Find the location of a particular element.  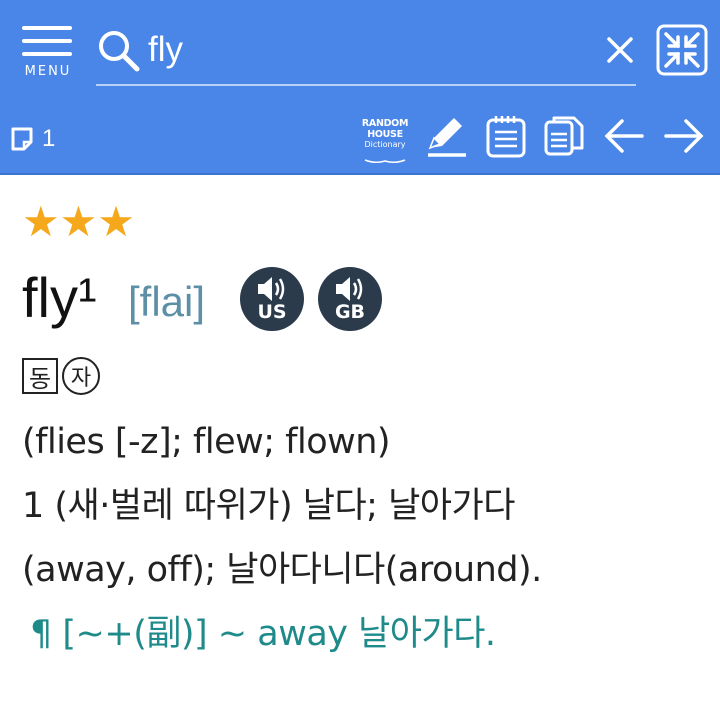

notepad-icon is located at coordinates (506, 136).